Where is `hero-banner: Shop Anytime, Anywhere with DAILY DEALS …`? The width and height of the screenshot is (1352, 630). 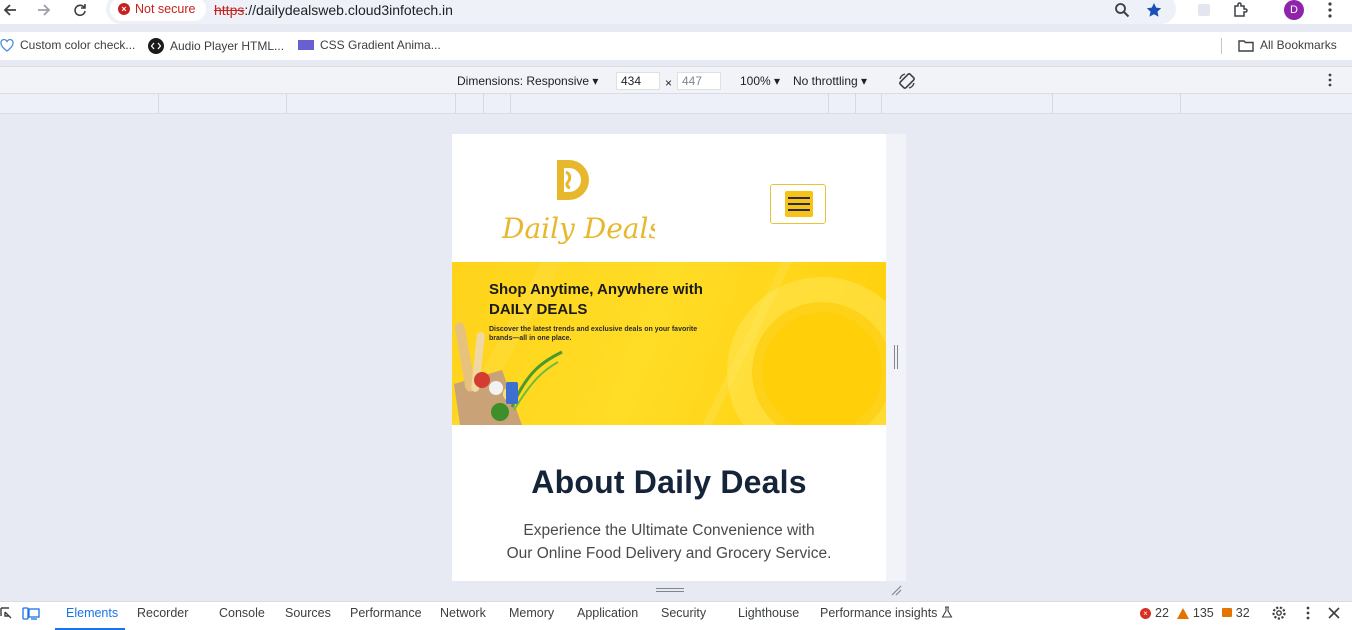
hero-banner: Shop Anytime, Anywhere with DAILY DEALS … is located at coordinates (669, 343).